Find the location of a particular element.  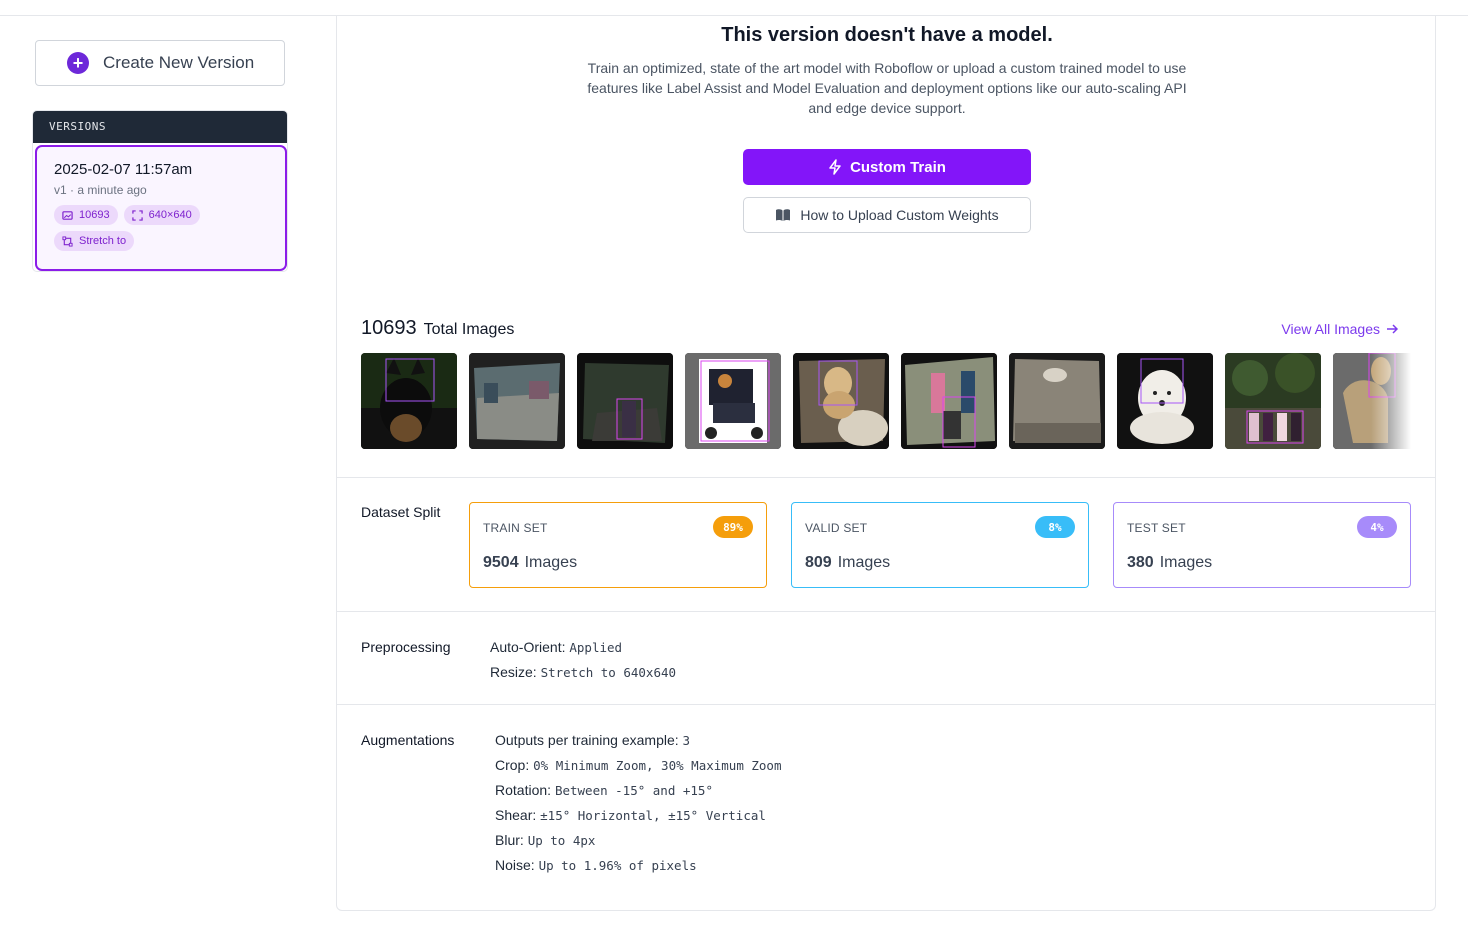

augmentation-item: Blur: Up to 4px is located at coordinates (545, 840).